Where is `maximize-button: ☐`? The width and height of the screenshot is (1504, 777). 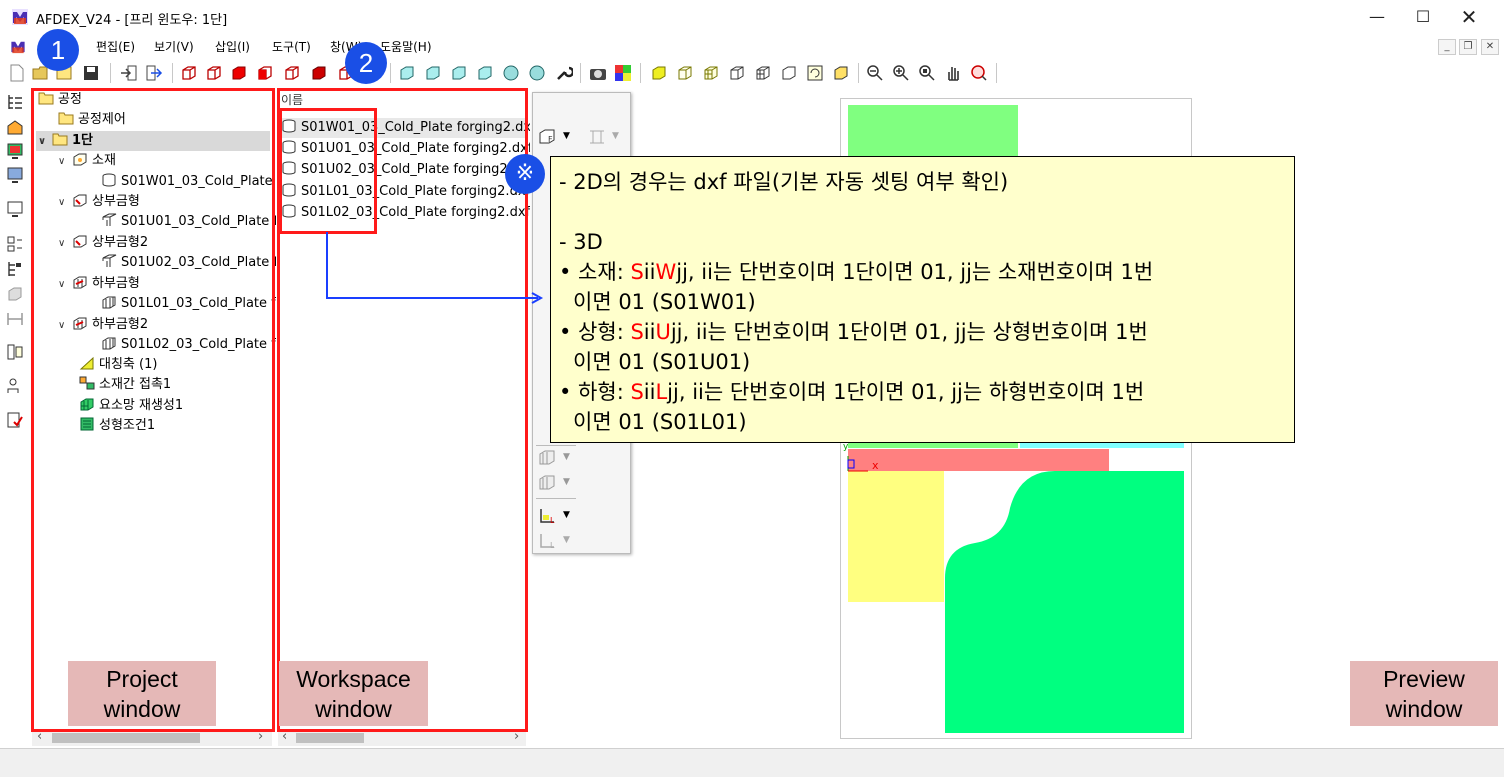 maximize-button: ☐ is located at coordinates (1423, 17).